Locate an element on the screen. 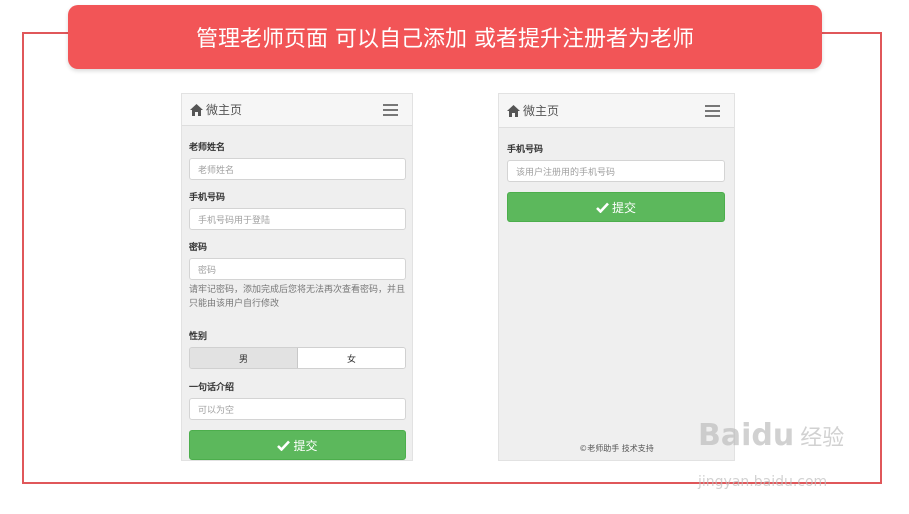 This screenshot has width=909, height=514. password-label: 密码 is located at coordinates (198, 248).